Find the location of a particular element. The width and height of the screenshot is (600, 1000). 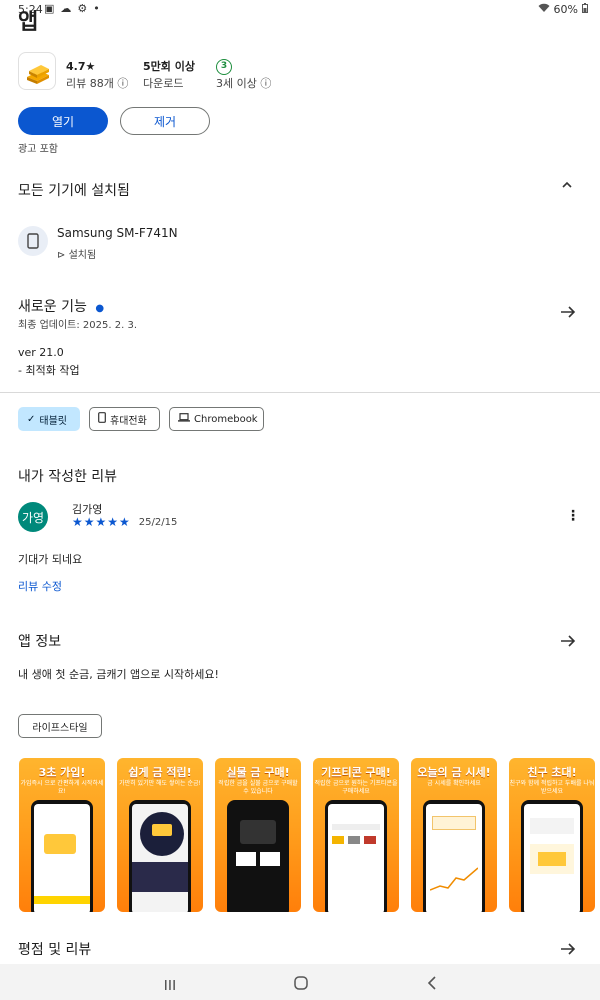

chip-chromebook: Chromebook is located at coordinates (216, 419).